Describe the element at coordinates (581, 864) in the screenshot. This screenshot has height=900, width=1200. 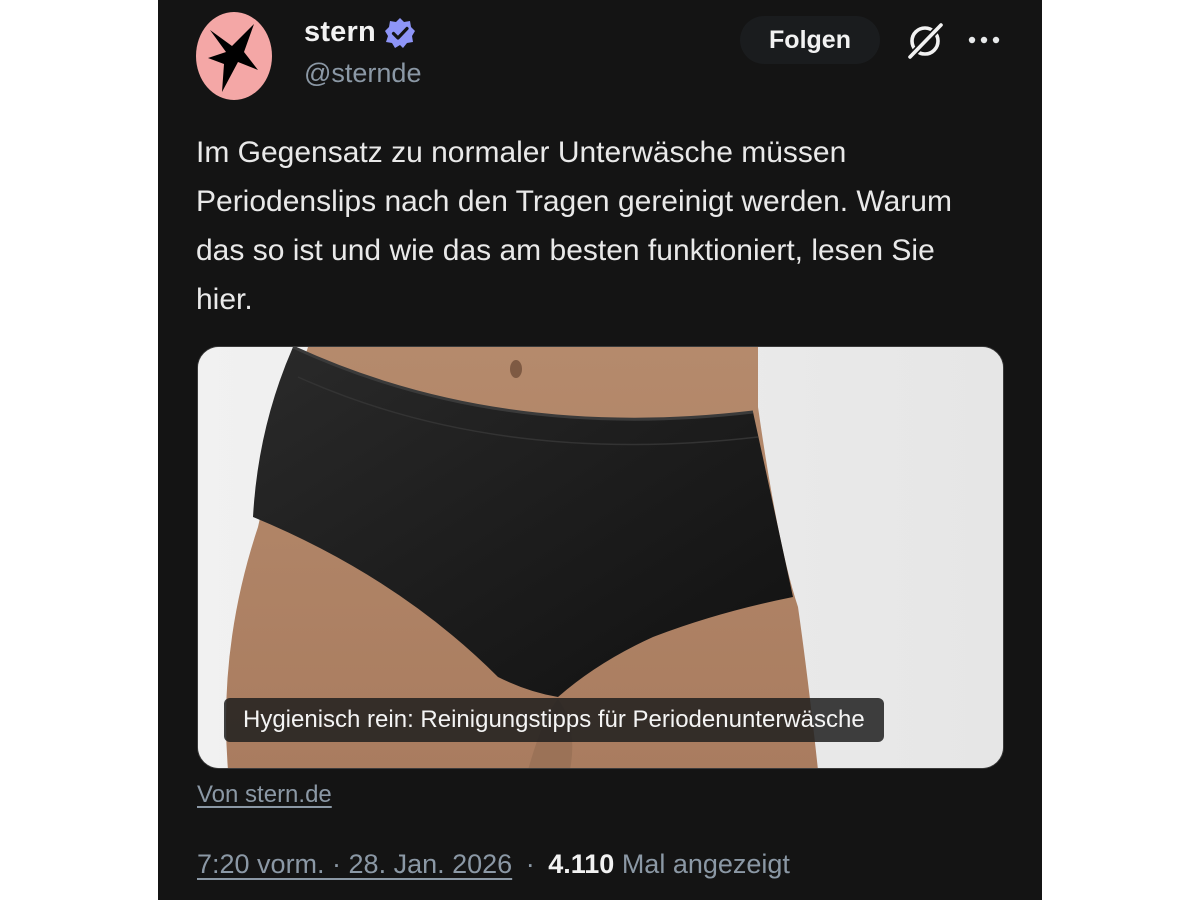
I see `views-count: 4.110` at that location.